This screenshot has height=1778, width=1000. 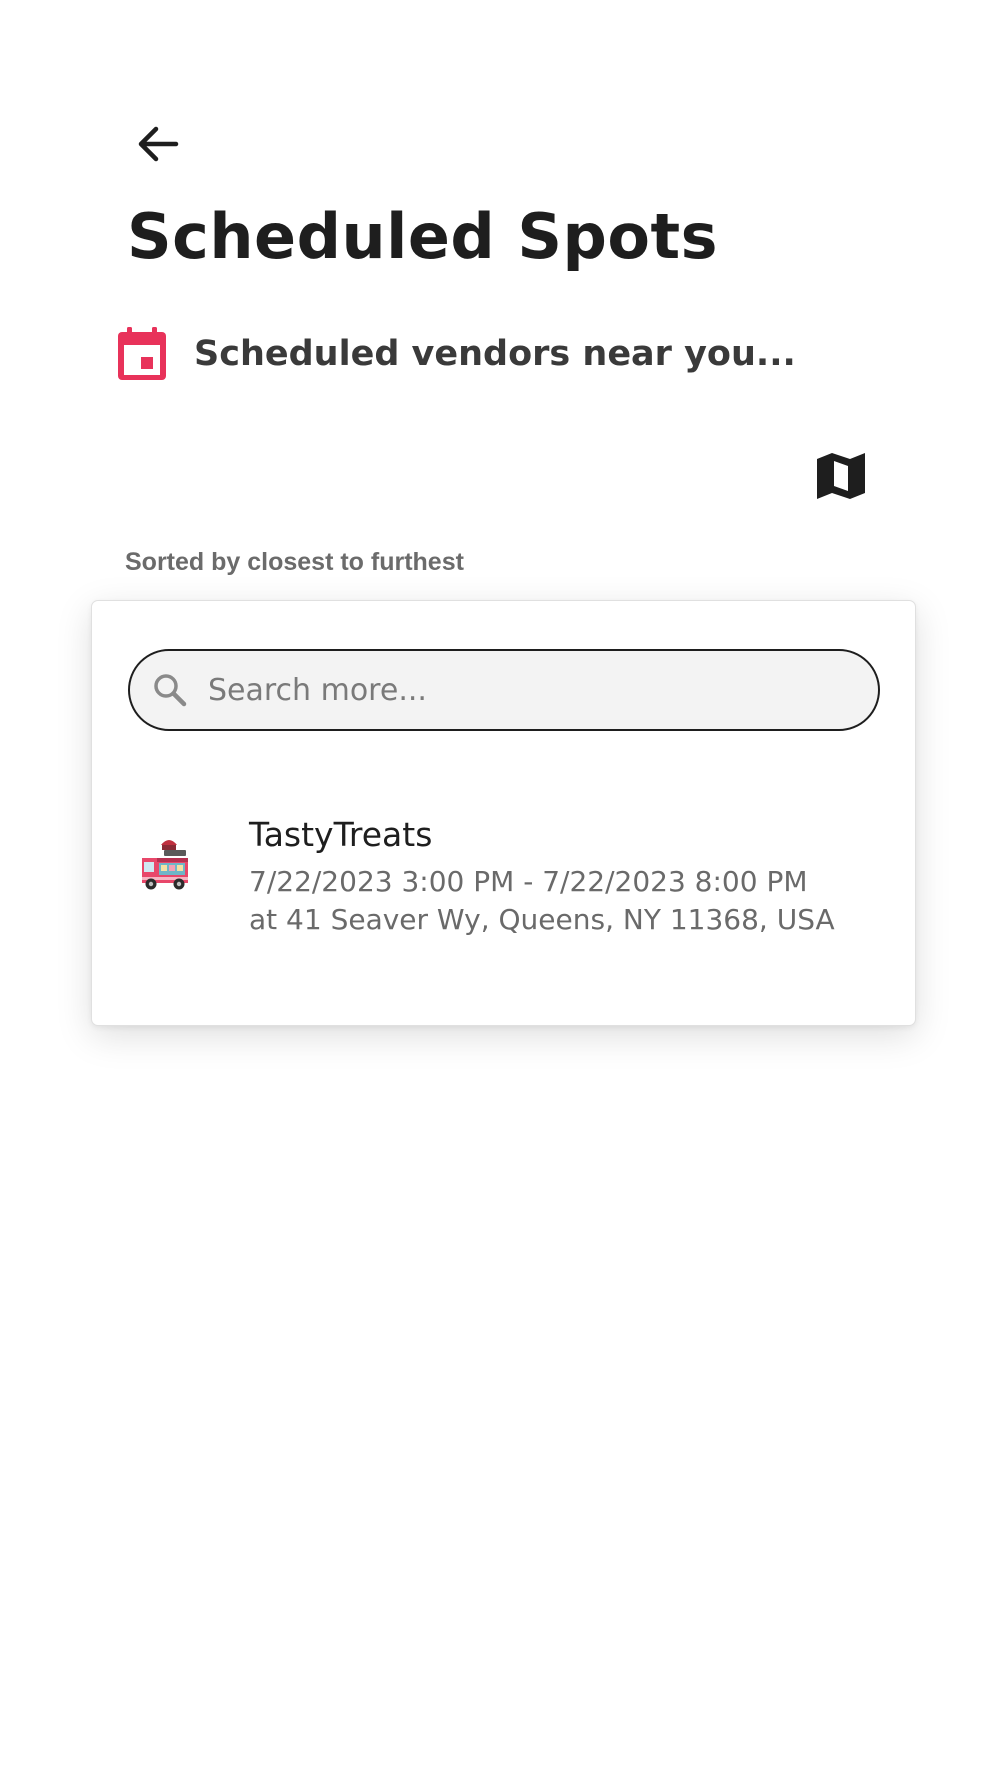 What do you see at coordinates (423, 236) in the screenshot?
I see `page-title: Scheduled Spots` at bounding box center [423, 236].